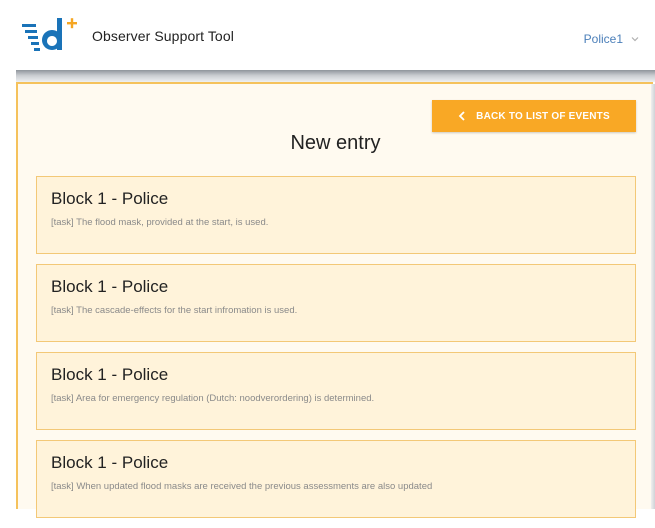  I want to click on back-to-list-button: BACK TO LIST OF EVENTS, so click(534, 116).